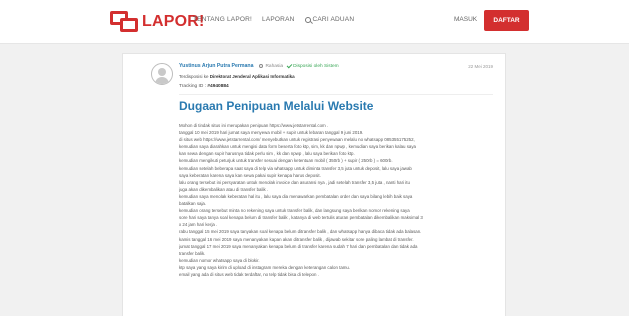 The width and height of the screenshot is (629, 316). What do you see at coordinates (125, 22) in the screenshot?
I see `lapor-logo-icon` at bounding box center [125, 22].